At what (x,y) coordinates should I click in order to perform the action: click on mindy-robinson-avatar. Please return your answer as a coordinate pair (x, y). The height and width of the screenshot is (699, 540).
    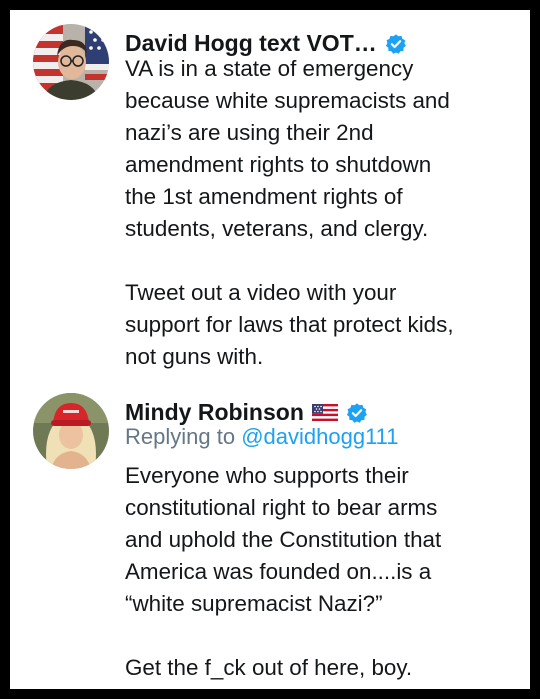
    Looking at the image, I should click on (71, 431).